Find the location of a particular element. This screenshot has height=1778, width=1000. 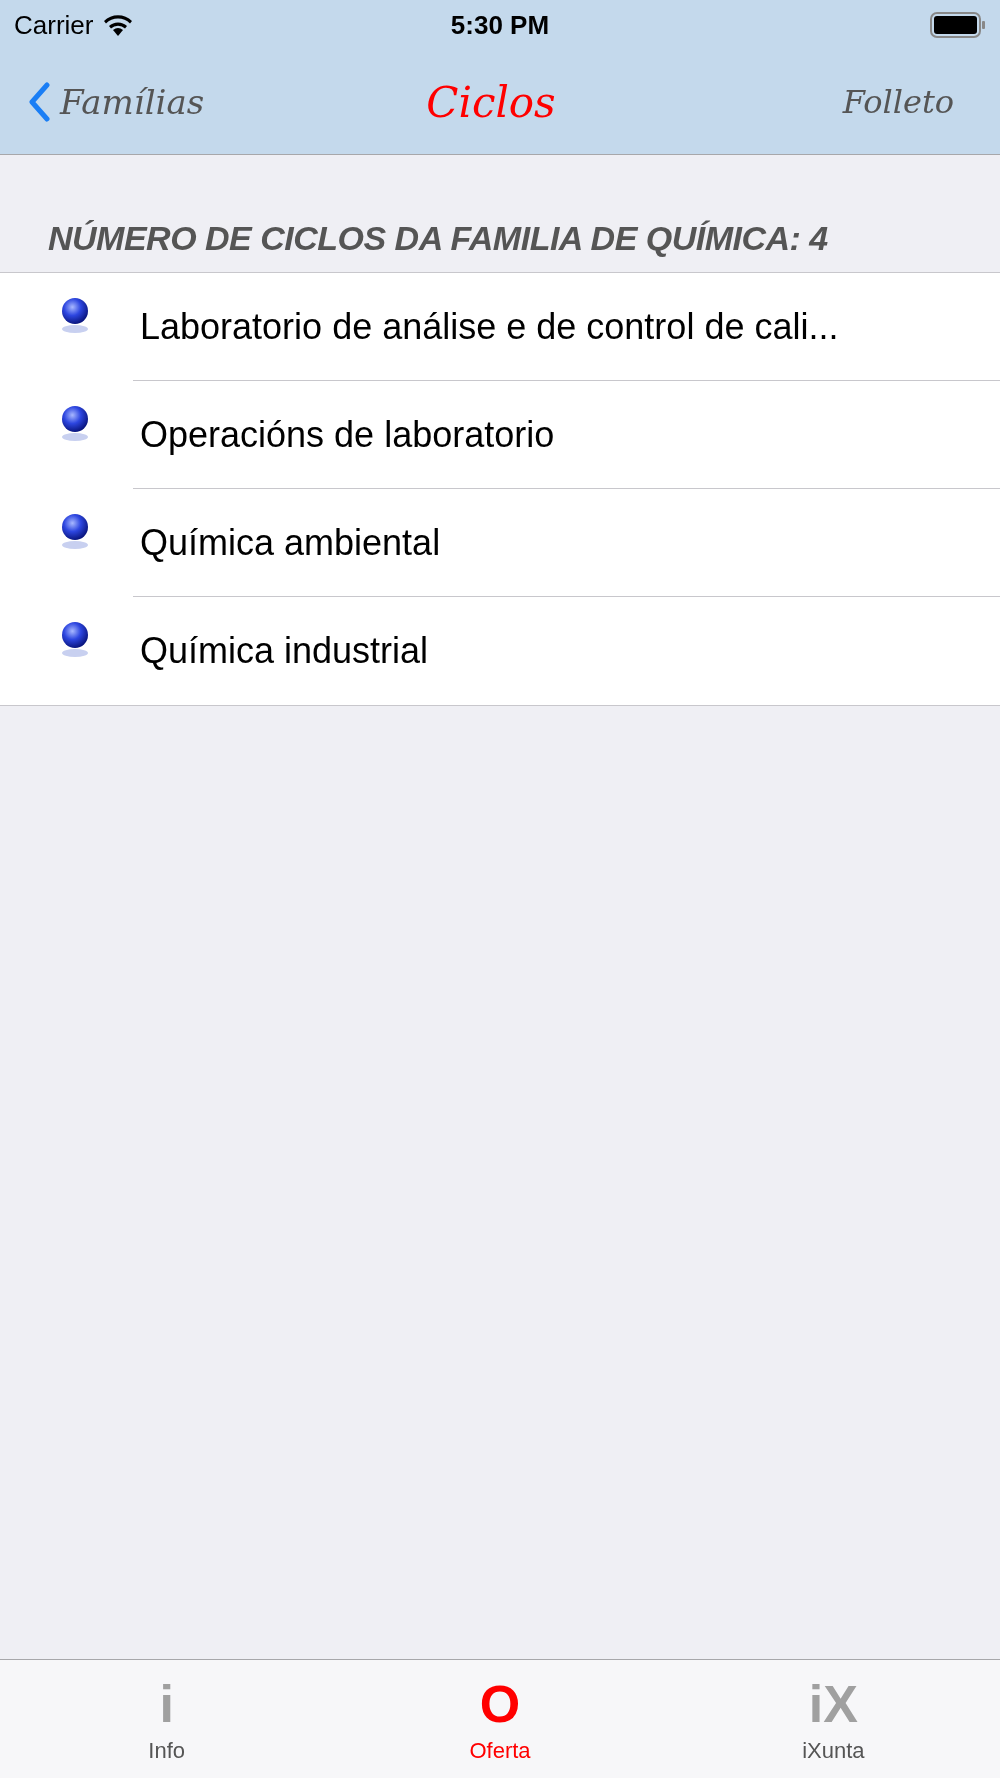

brochure-button: Folleto is located at coordinates (834, 102).